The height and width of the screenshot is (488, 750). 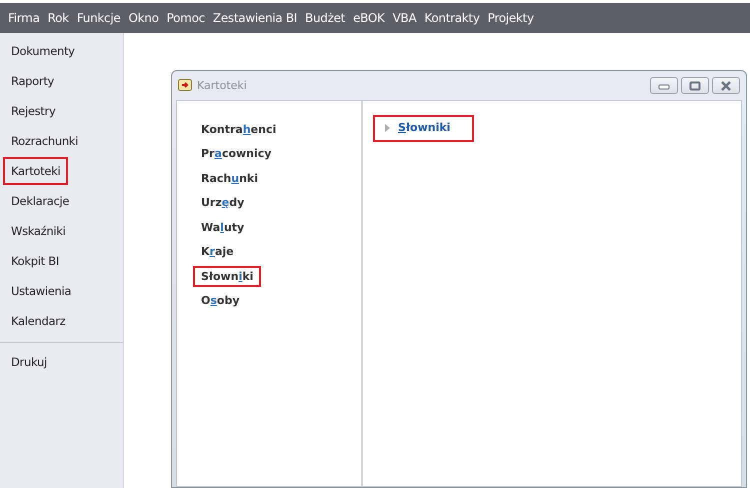 What do you see at coordinates (185, 18) in the screenshot?
I see `menu-item: Pomoc` at bounding box center [185, 18].